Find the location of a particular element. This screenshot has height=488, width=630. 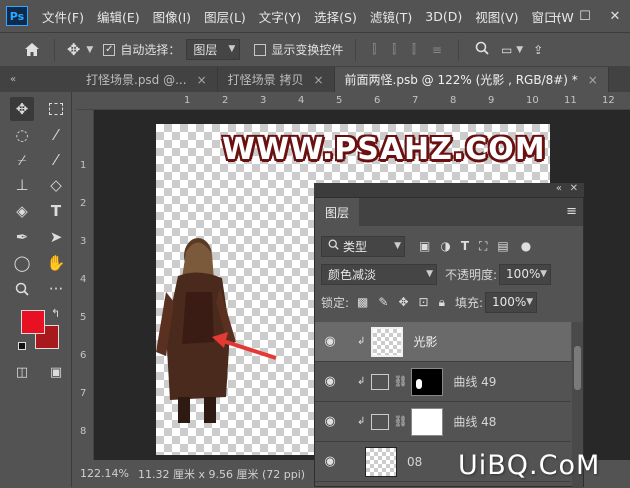

pen-tool-icon: ✒ is located at coordinates (22, 237).